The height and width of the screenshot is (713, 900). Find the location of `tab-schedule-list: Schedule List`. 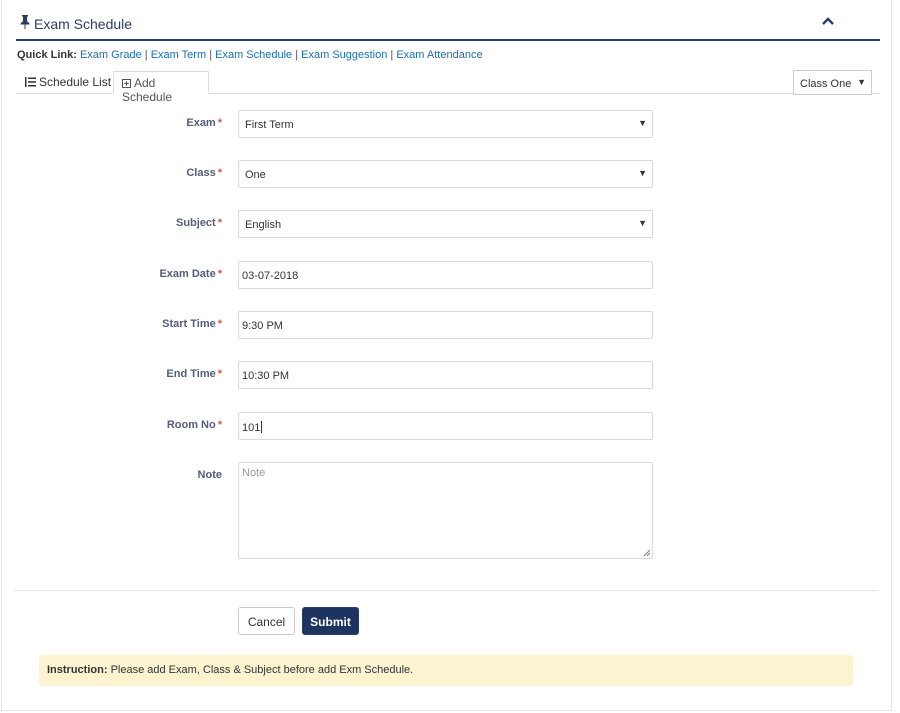

tab-schedule-list: Schedule List is located at coordinates (68, 82).